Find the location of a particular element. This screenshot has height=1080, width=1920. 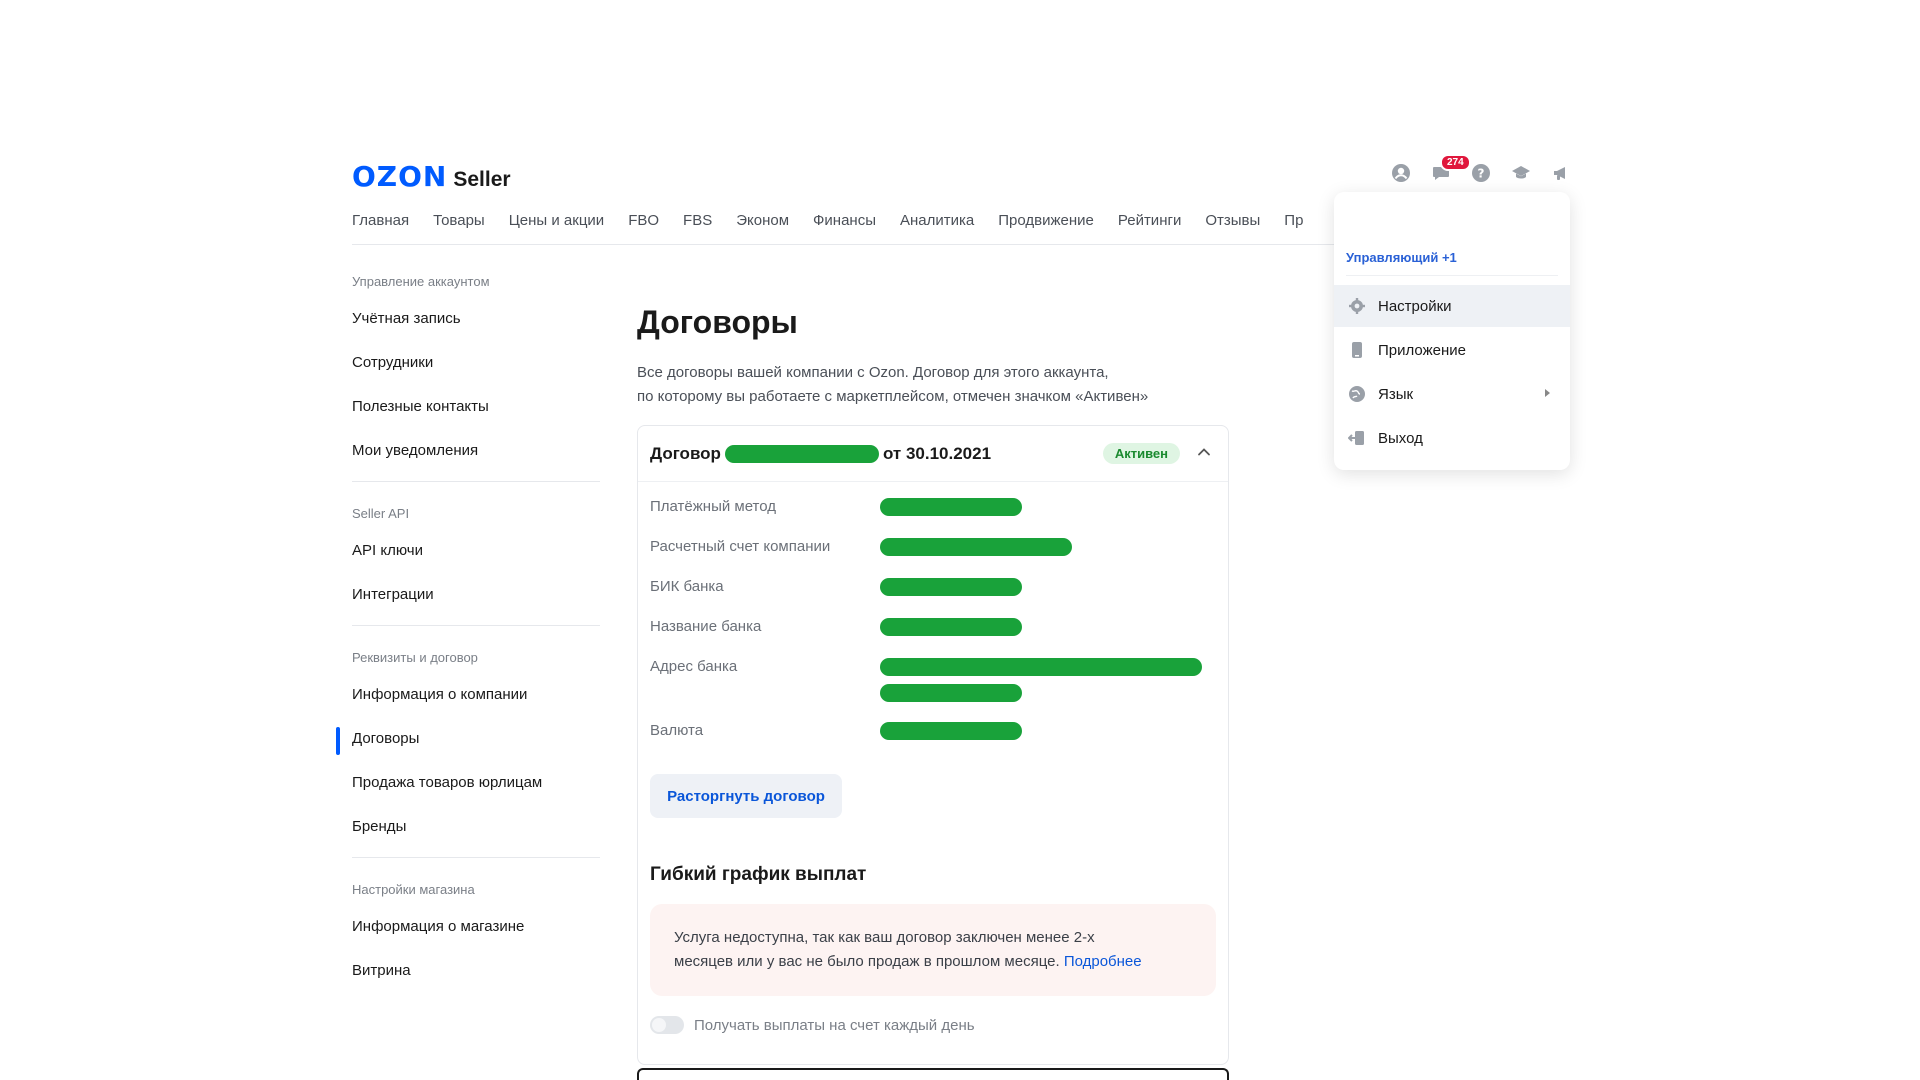

contract-header: Договор от 30.10.2021 Активен is located at coordinates (933, 454).